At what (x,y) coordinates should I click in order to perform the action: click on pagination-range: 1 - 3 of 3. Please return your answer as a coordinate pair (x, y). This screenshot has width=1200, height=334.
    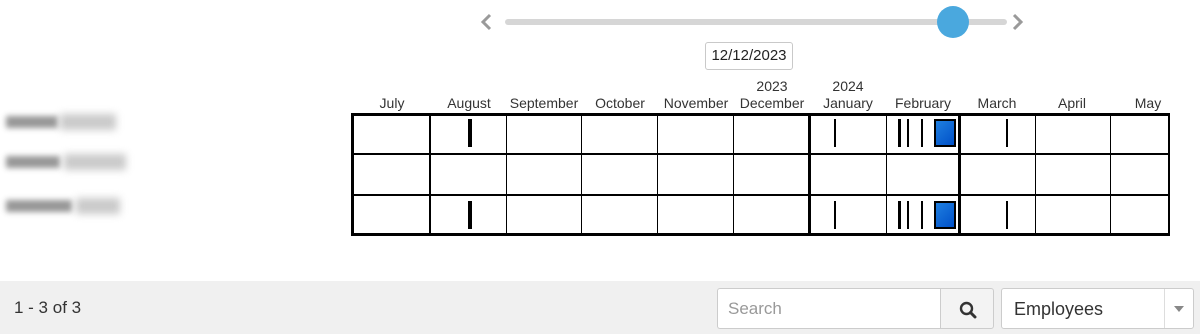
    Looking at the image, I should click on (48, 307).